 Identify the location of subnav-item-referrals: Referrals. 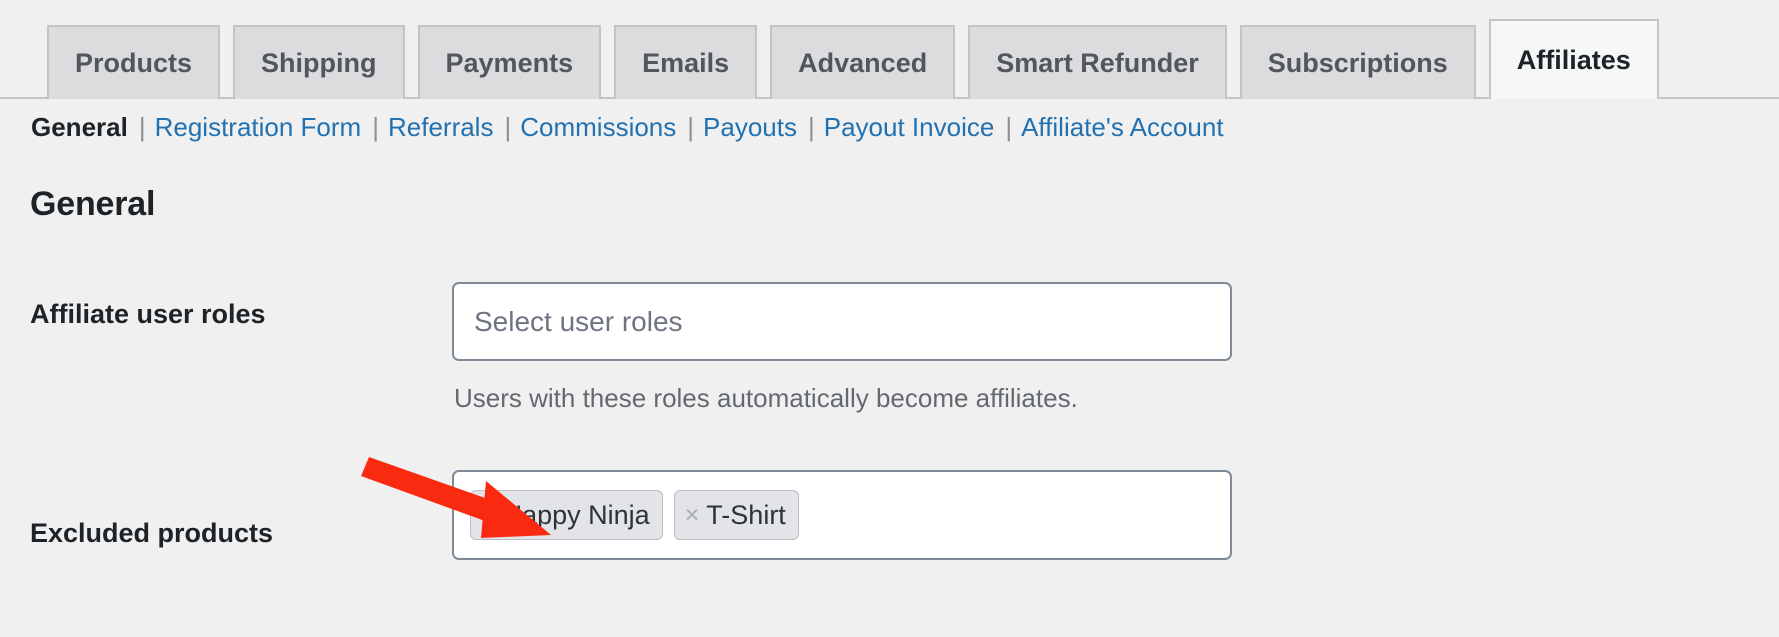
(440, 127).